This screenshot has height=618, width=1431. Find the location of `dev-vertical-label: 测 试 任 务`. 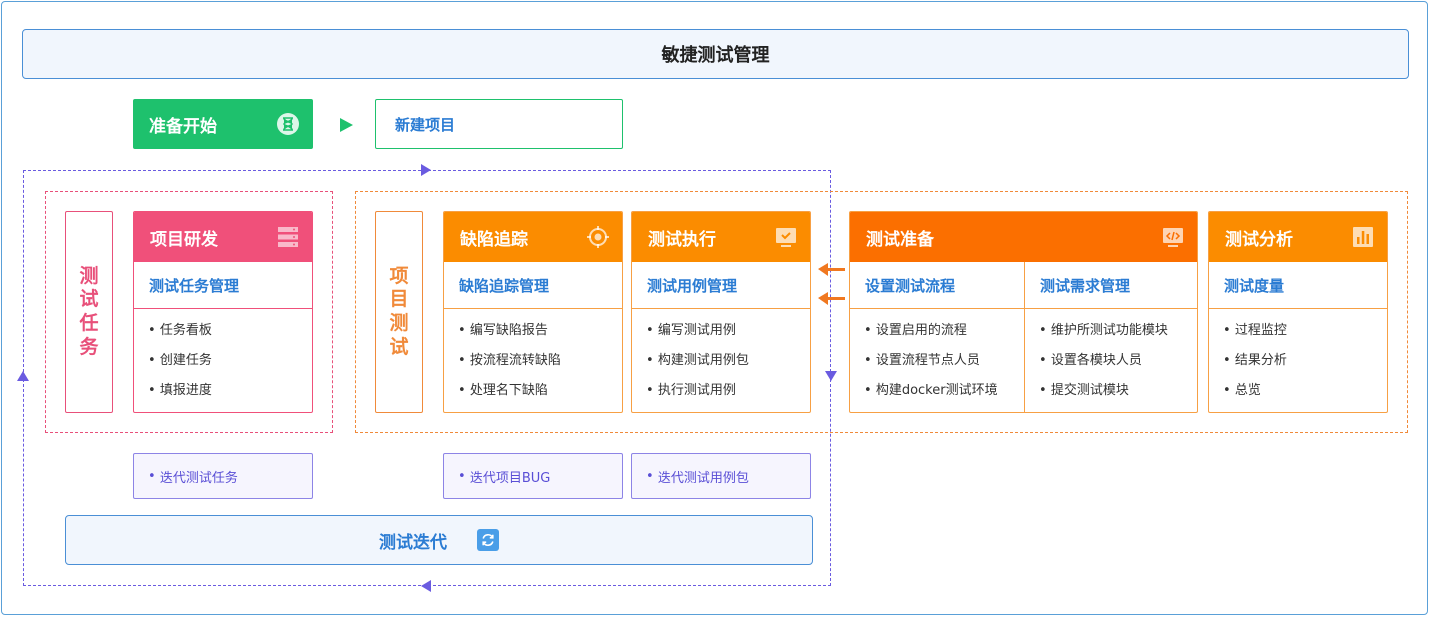

dev-vertical-label: 测 试 任 务 is located at coordinates (89, 312).